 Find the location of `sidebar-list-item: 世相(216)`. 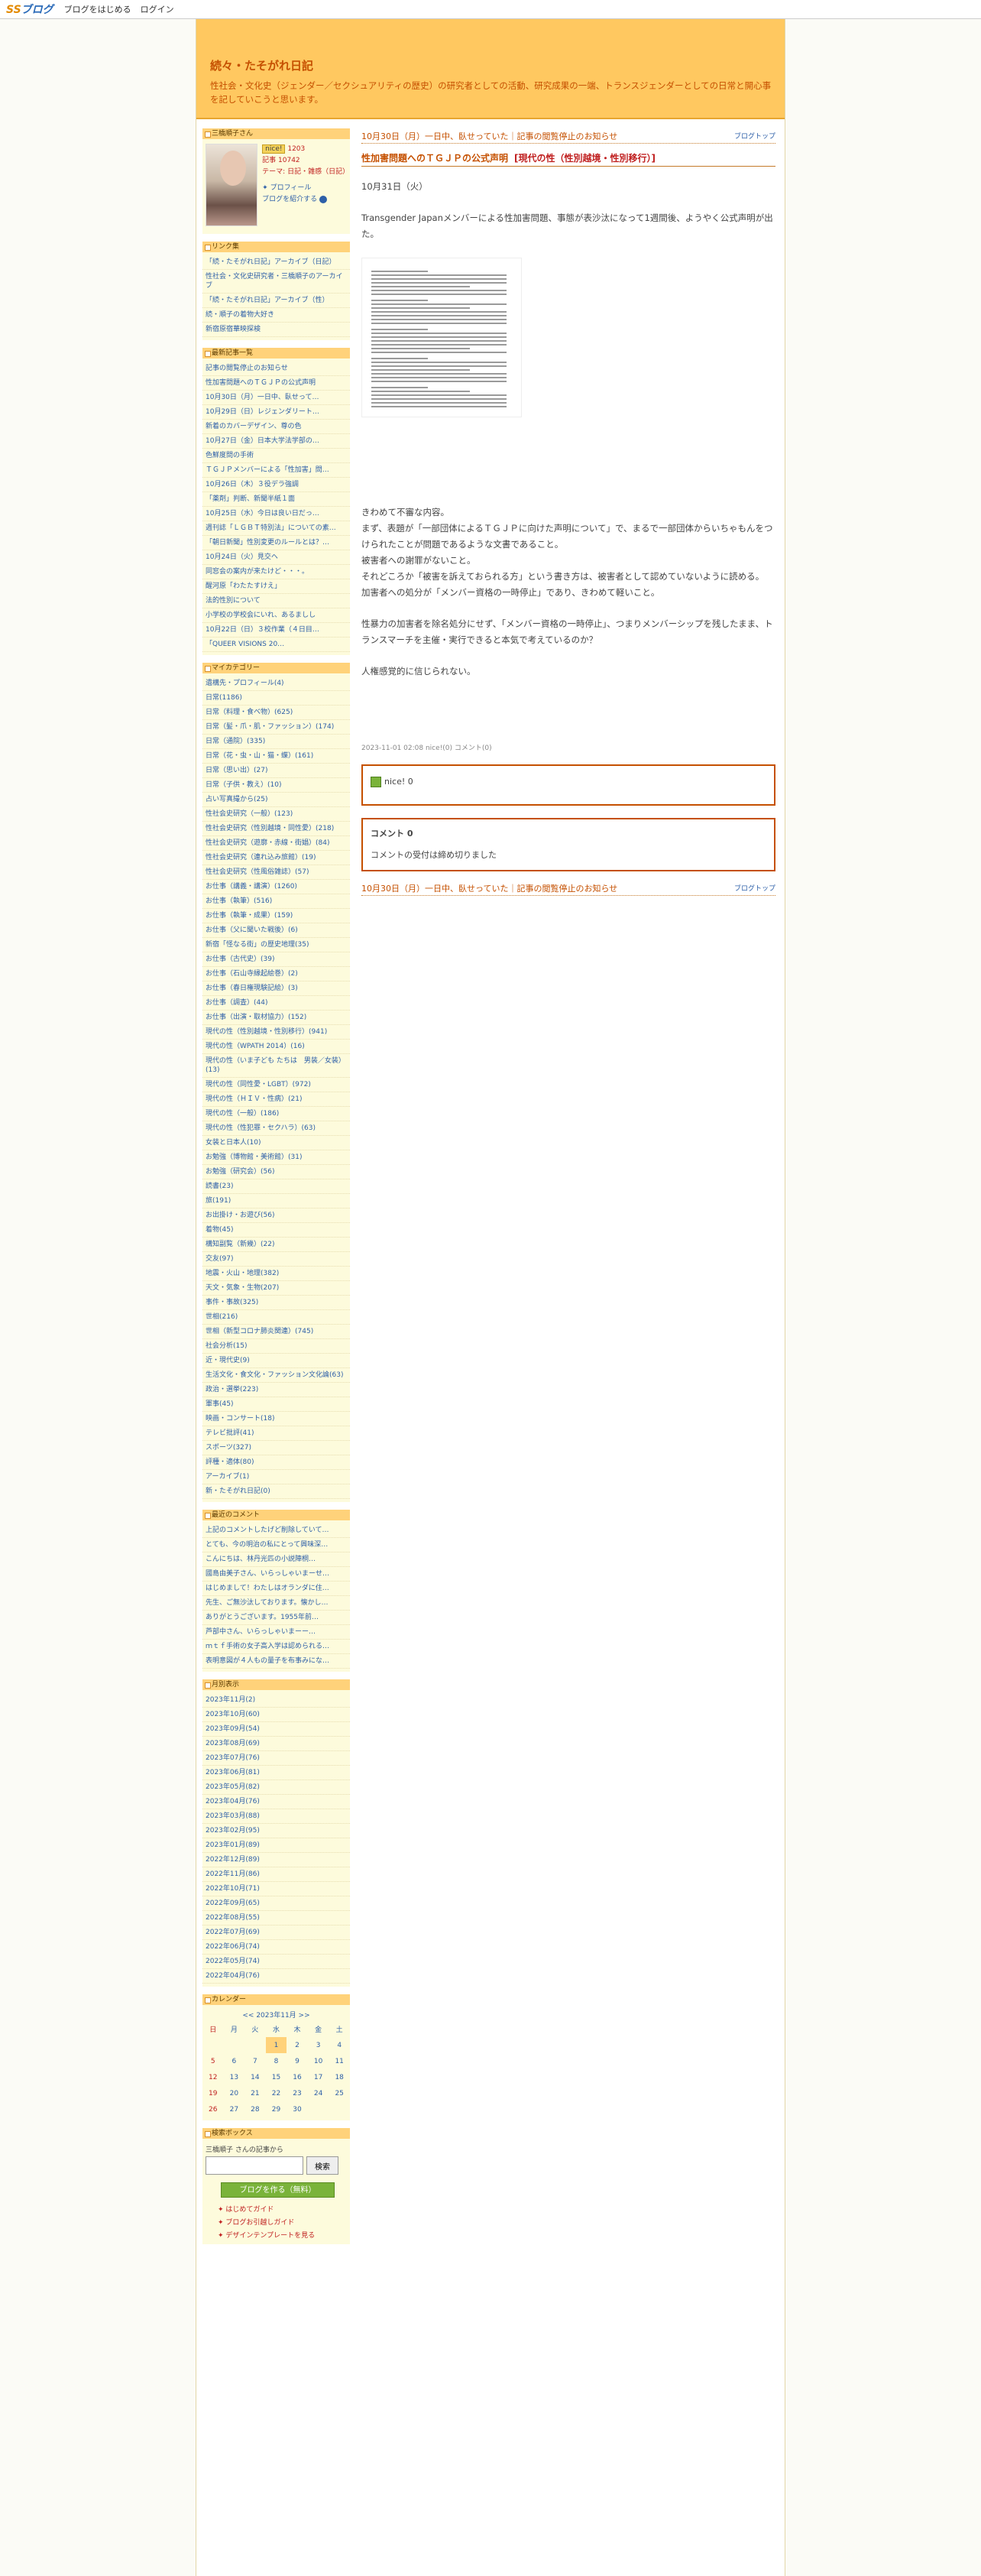

sidebar-list-item: 世相(216) is located at coordinates (276, 1317).